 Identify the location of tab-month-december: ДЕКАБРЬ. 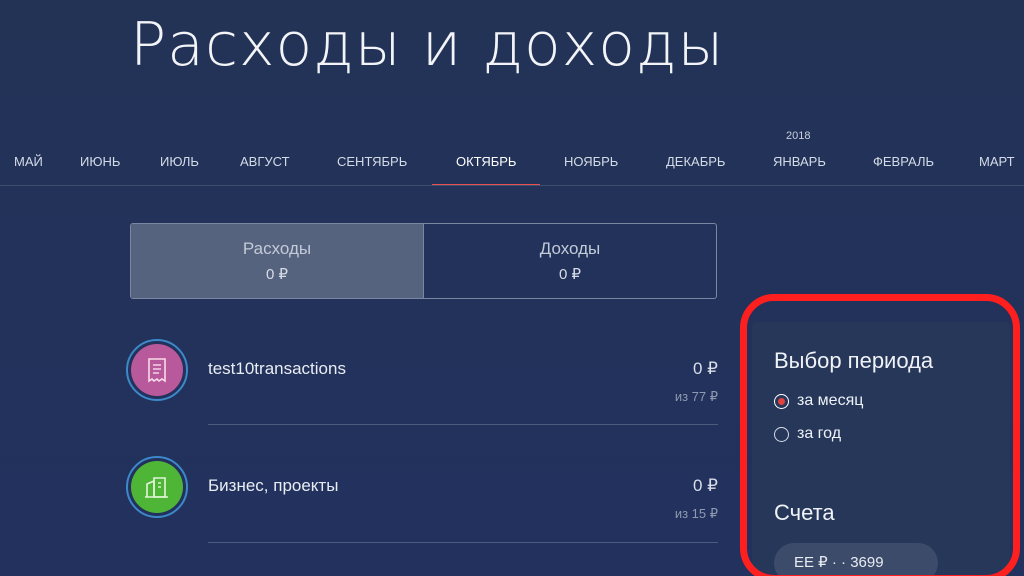
(695, 161).